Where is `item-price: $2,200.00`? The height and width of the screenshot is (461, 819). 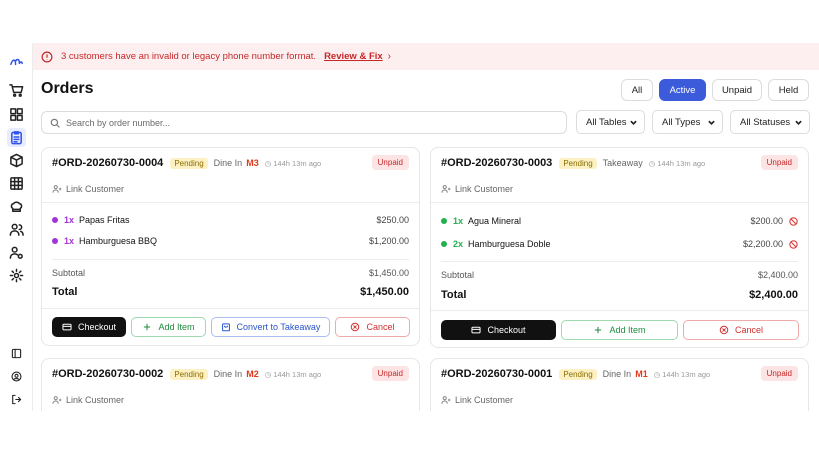 item-price: $2,200.00 is located at coordinates (762, 244).